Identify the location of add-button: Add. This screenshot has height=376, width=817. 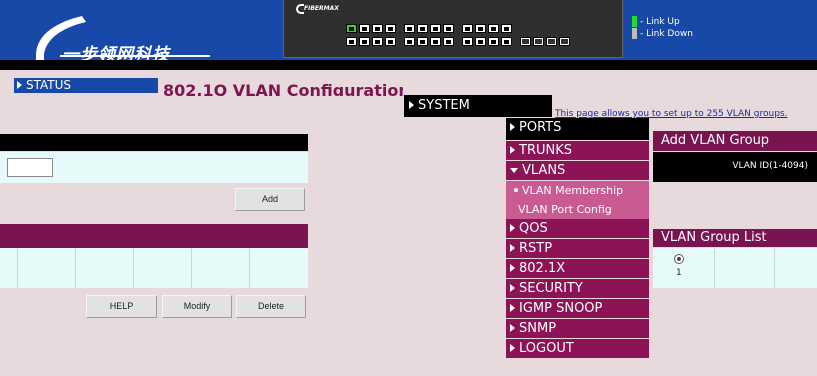
(270, 199).